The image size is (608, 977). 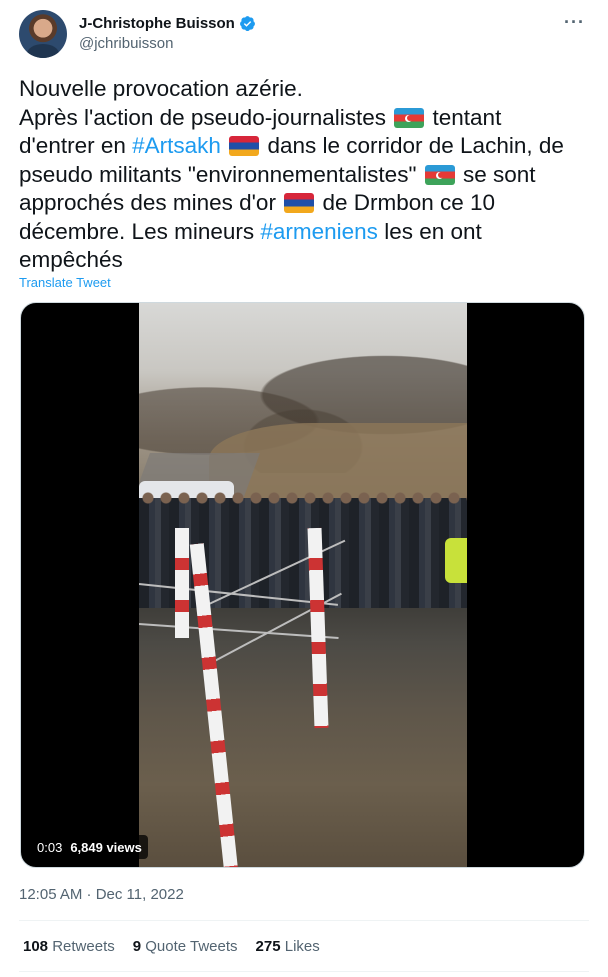 What do you see at coordinates (247, 24) in the screenshot?
I see `verified-badge-icon` at bounding box center [247, 24].